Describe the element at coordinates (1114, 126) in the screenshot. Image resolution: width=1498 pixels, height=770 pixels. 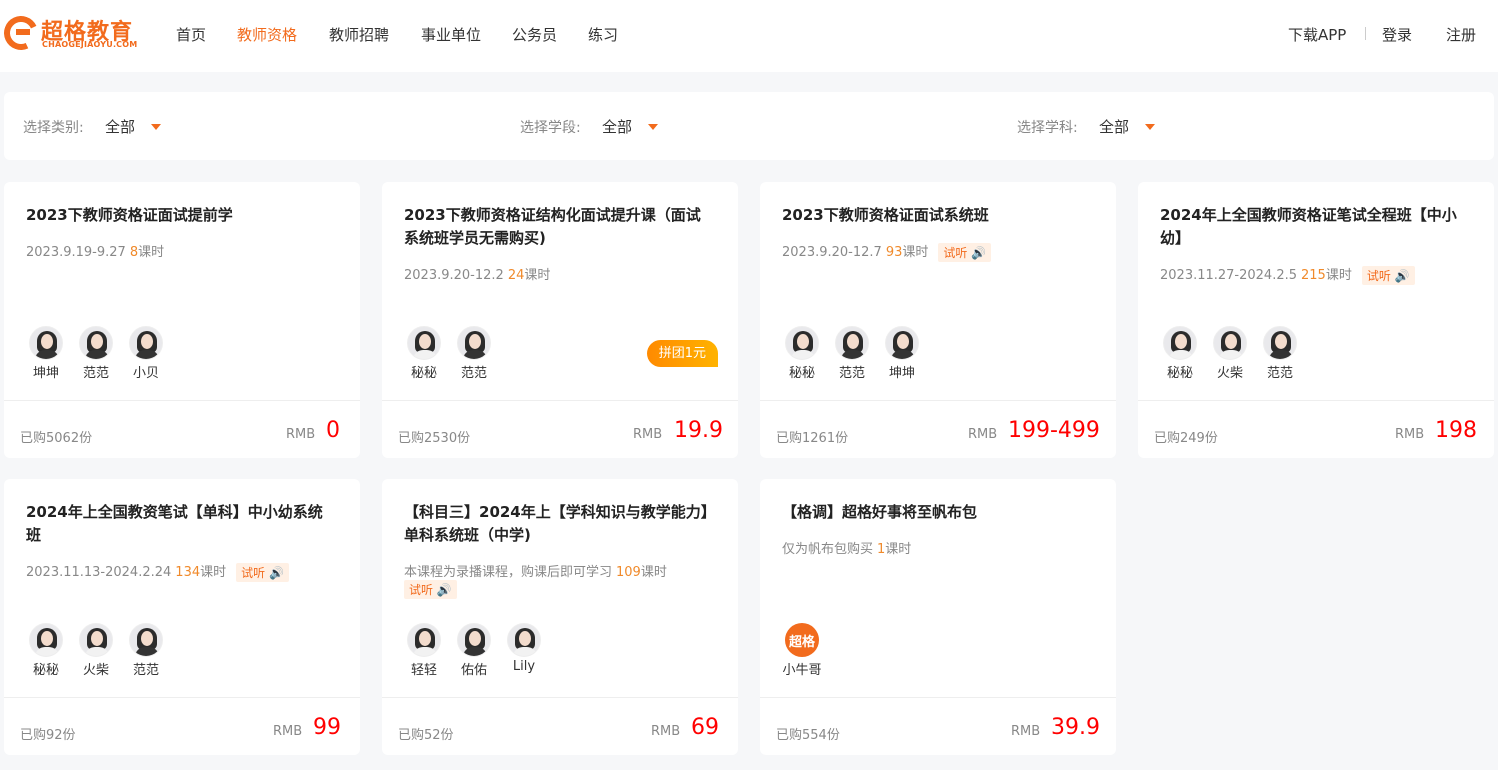
I see `filter-subject-value: 全部` at that location.